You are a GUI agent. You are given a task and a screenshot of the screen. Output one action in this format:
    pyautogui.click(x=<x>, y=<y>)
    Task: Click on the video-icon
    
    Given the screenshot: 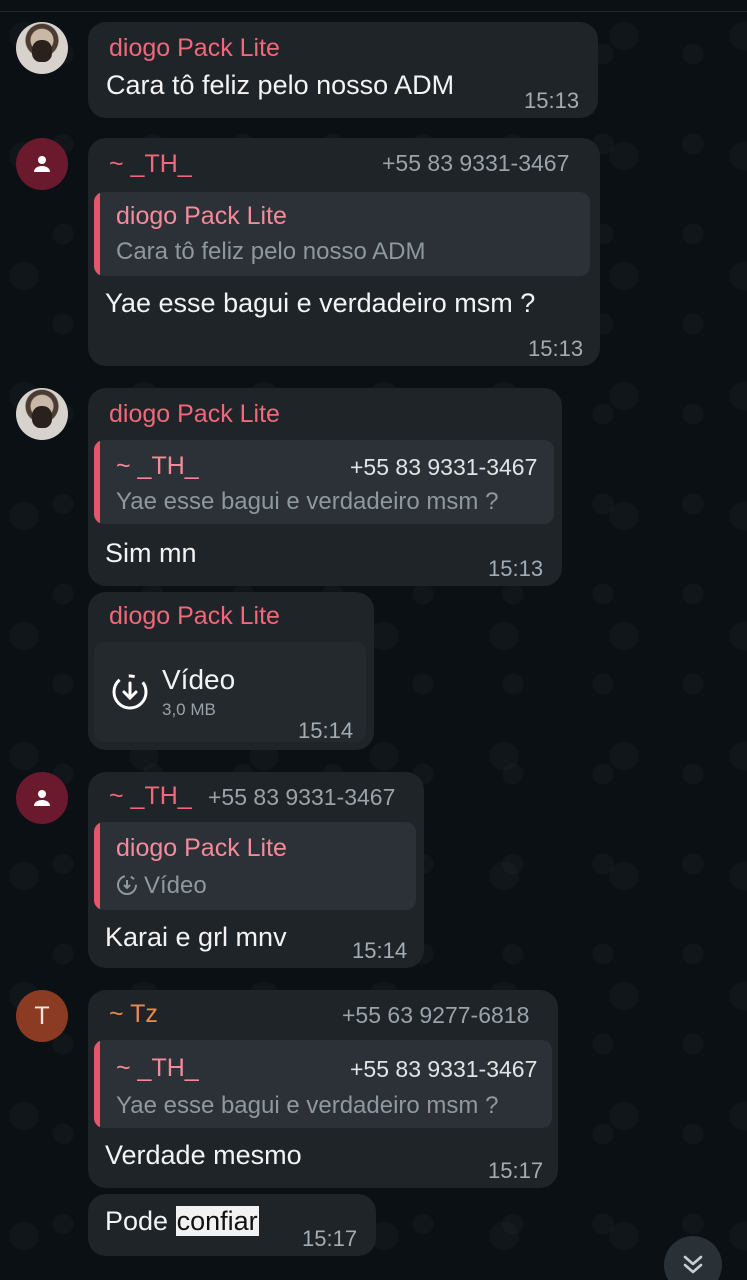 What is the action you would take?
    pyautogui.click(x=127, y=885)
    